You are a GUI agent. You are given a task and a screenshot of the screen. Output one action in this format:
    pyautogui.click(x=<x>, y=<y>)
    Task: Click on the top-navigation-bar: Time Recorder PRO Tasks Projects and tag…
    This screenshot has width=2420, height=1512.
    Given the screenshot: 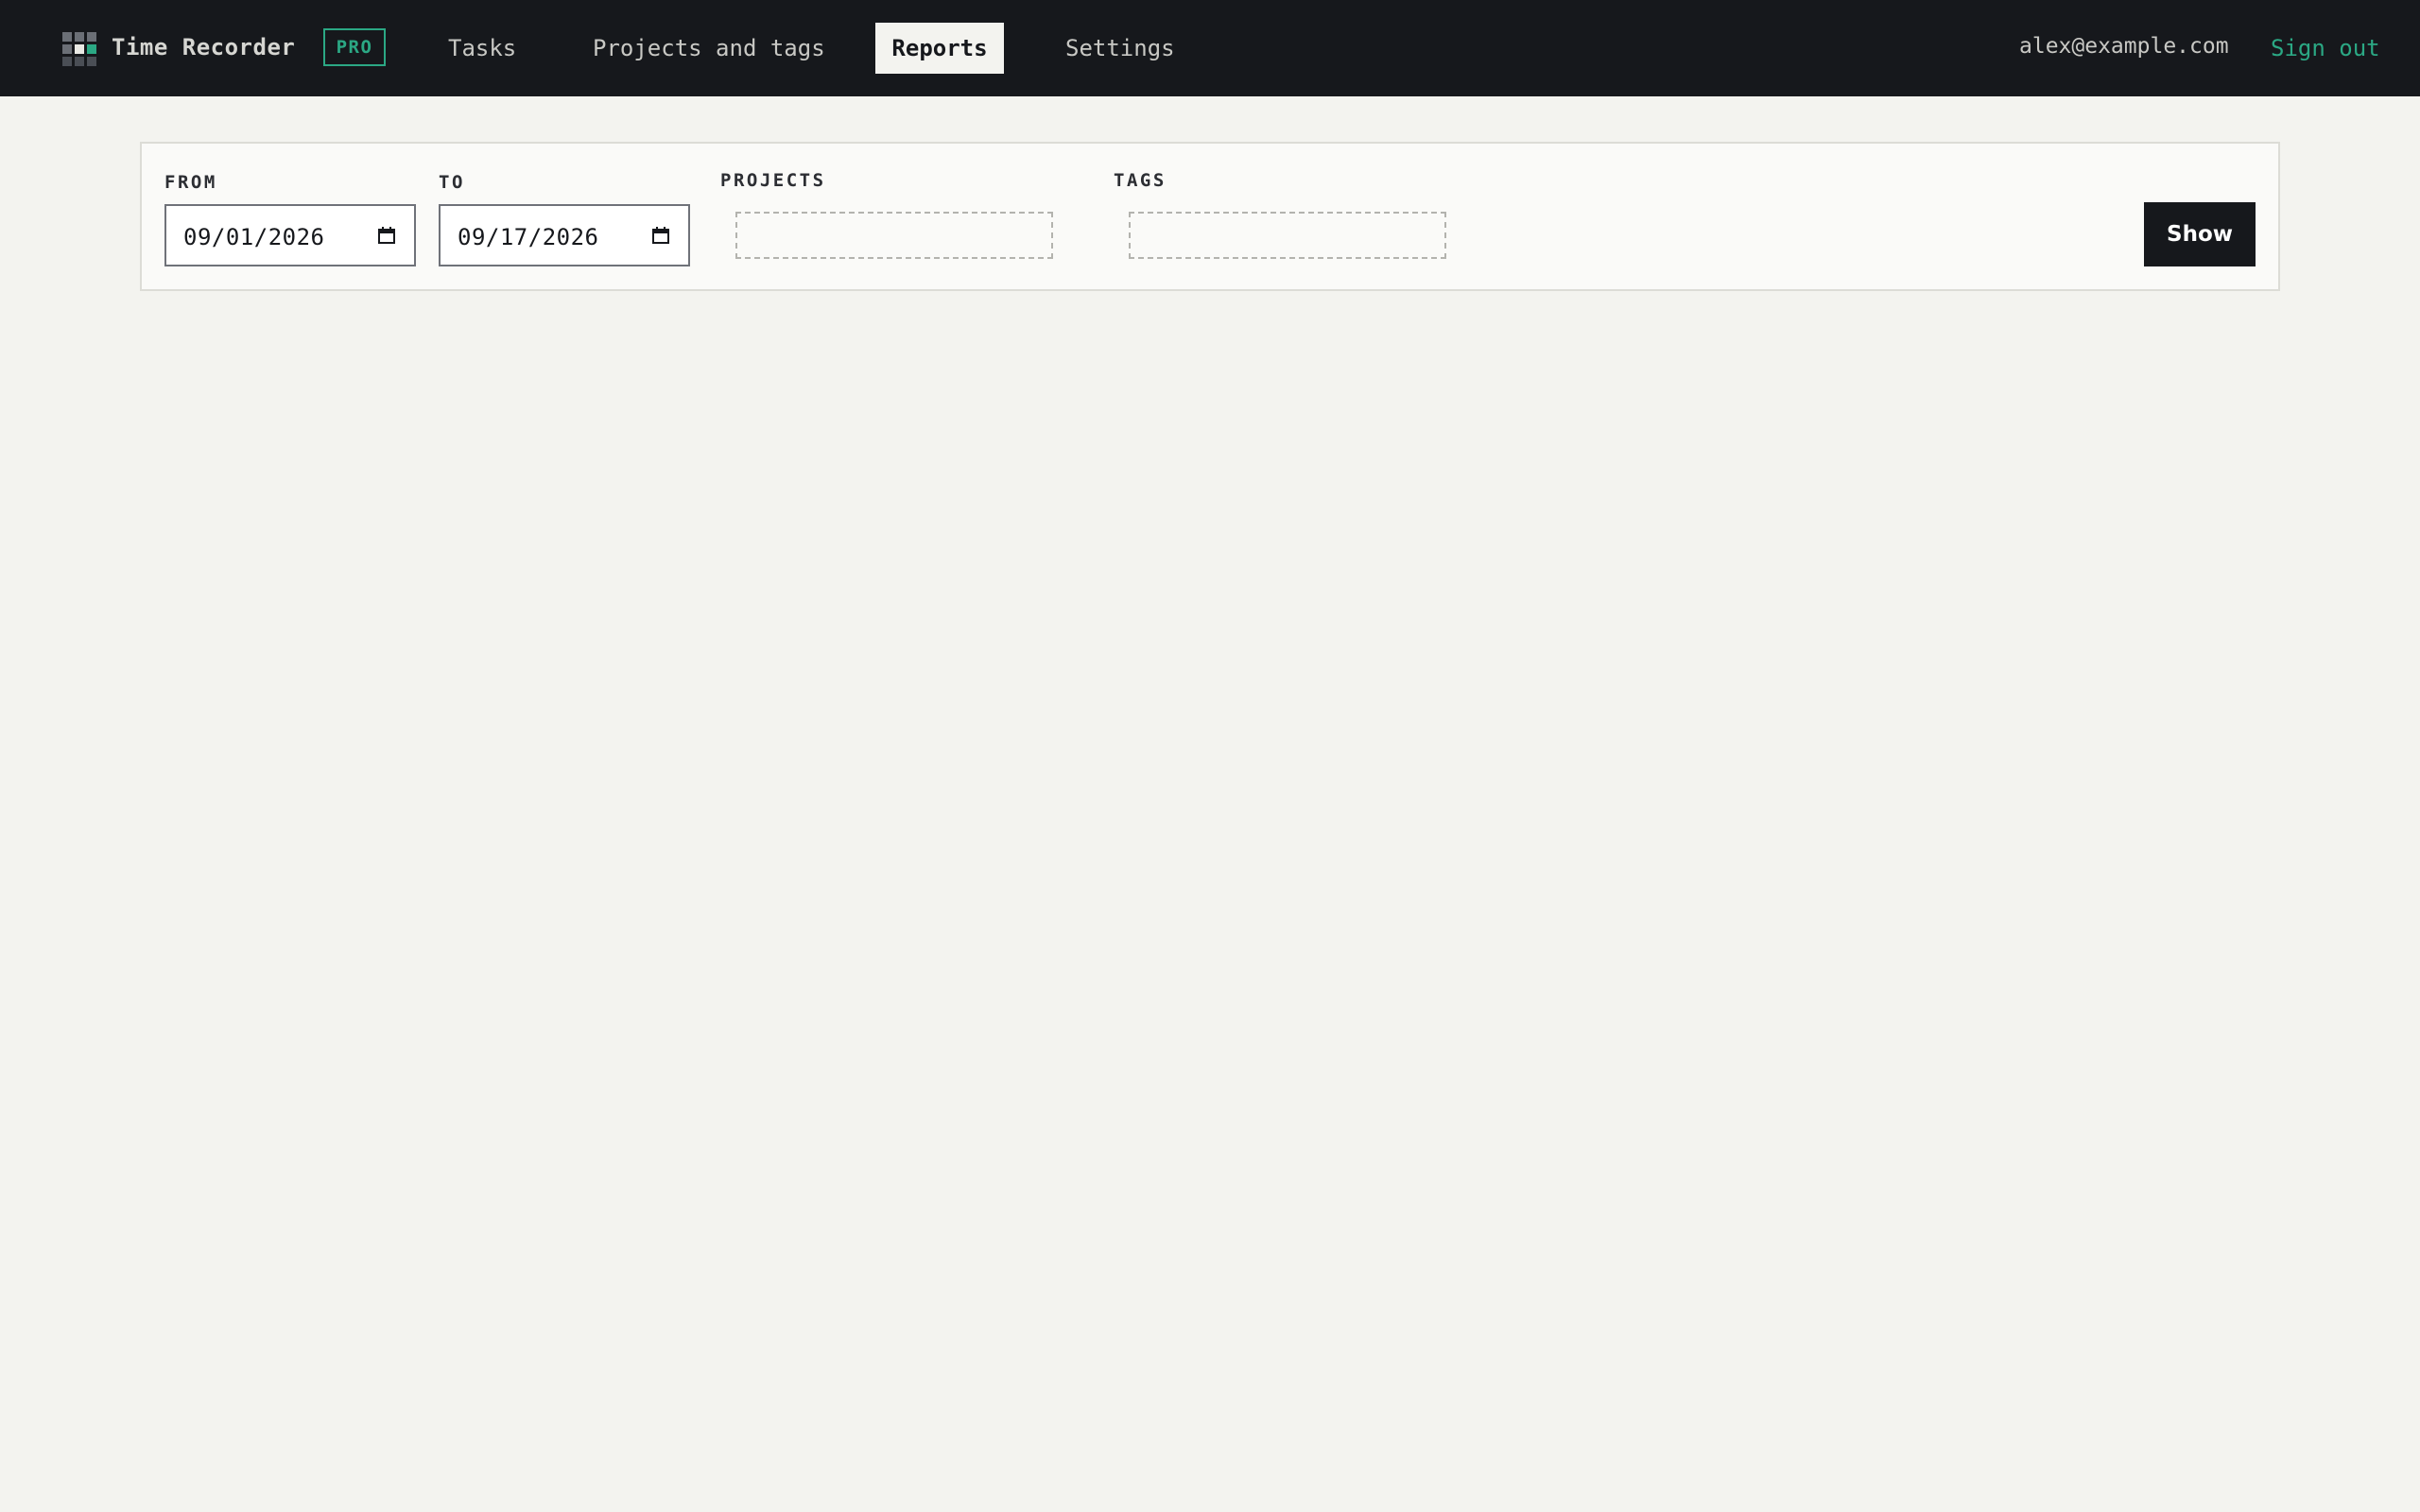 What is the action you would take?
    pyautogui.click(x=1210, y=48)
    